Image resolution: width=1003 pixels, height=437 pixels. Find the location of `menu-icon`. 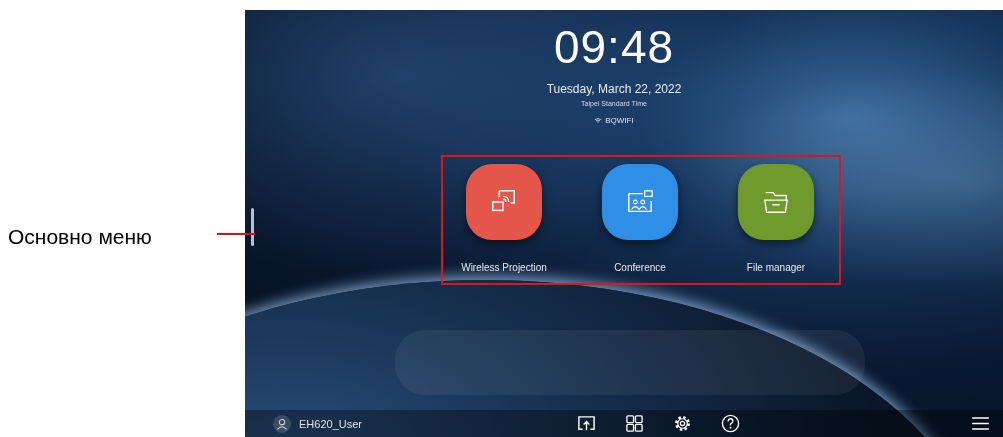

menu-icon is located at coordinates (980, 423).